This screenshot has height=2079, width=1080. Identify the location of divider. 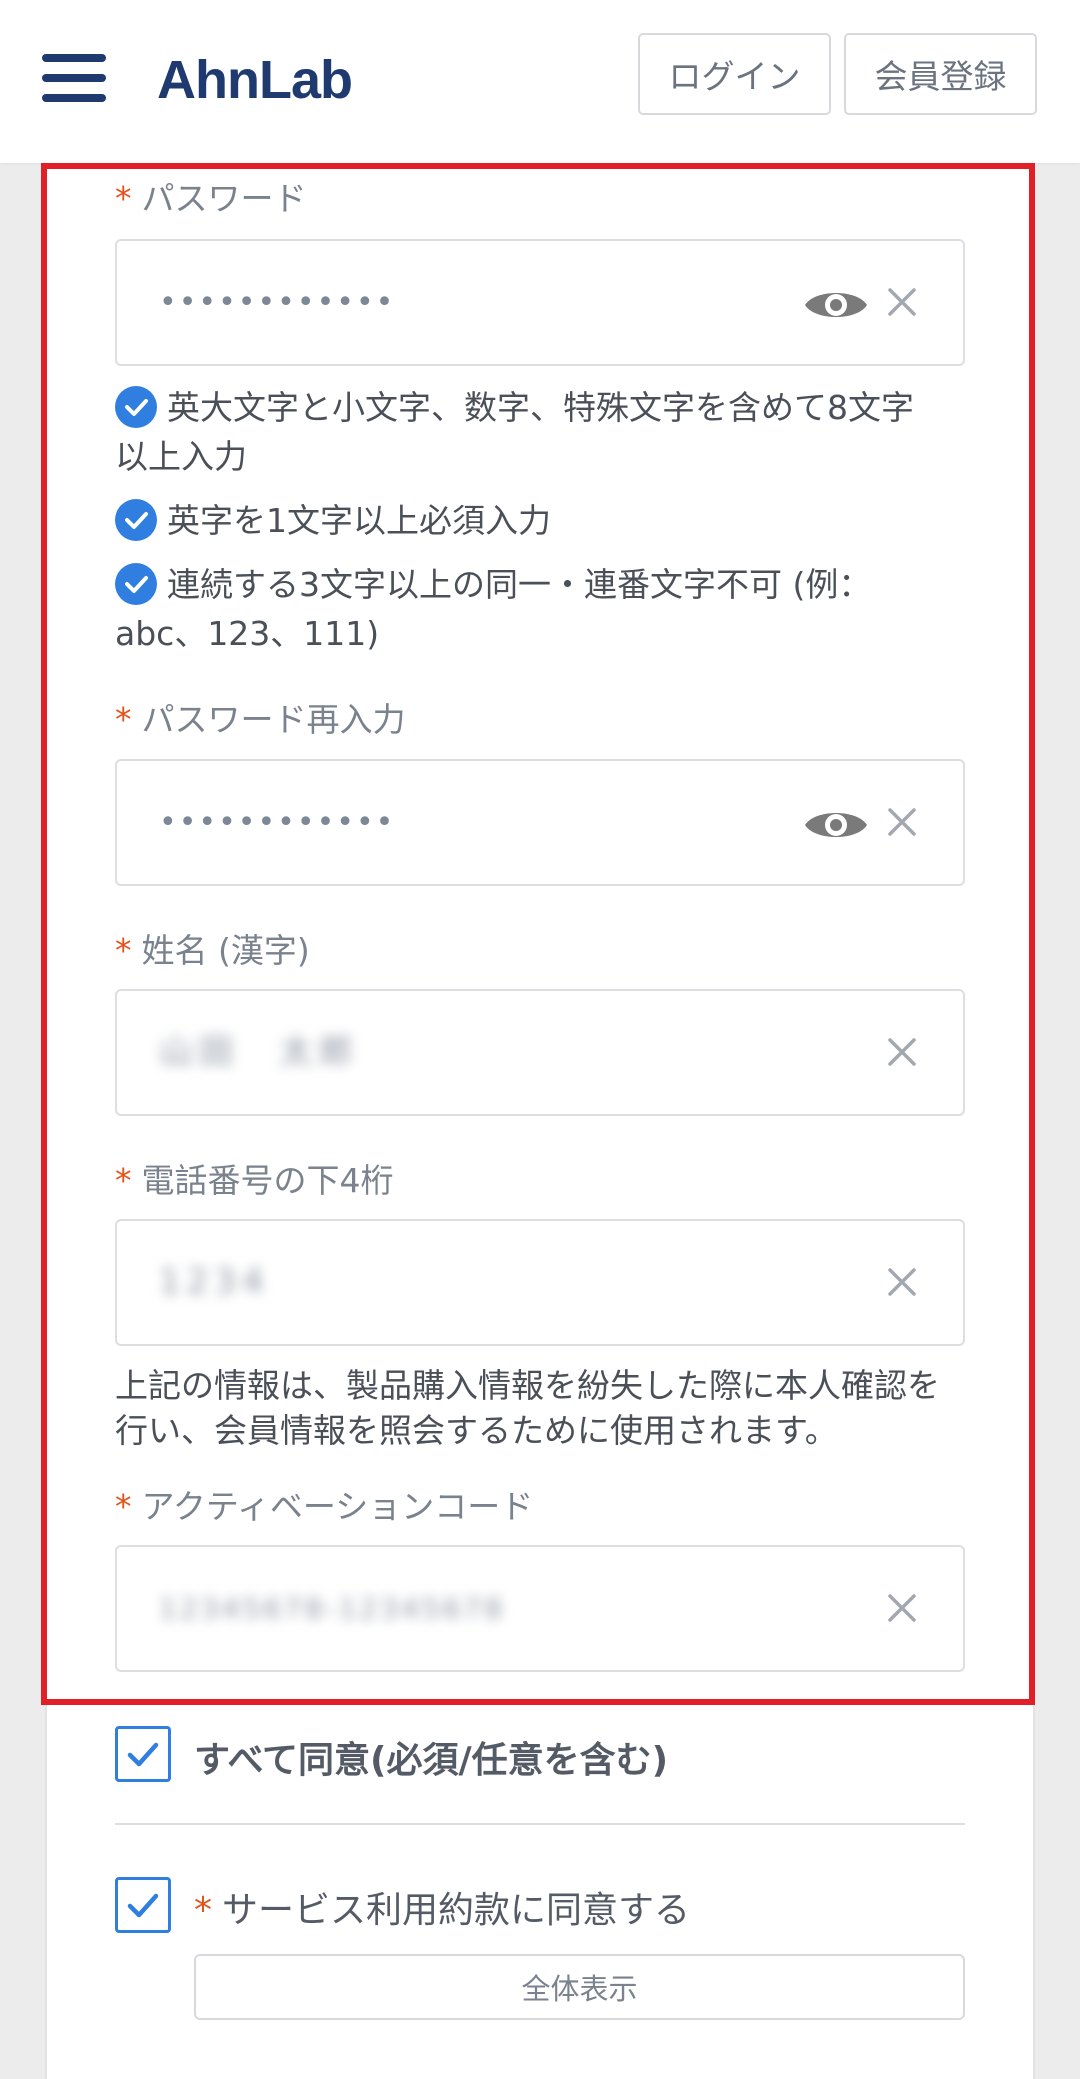
(540, 1824).